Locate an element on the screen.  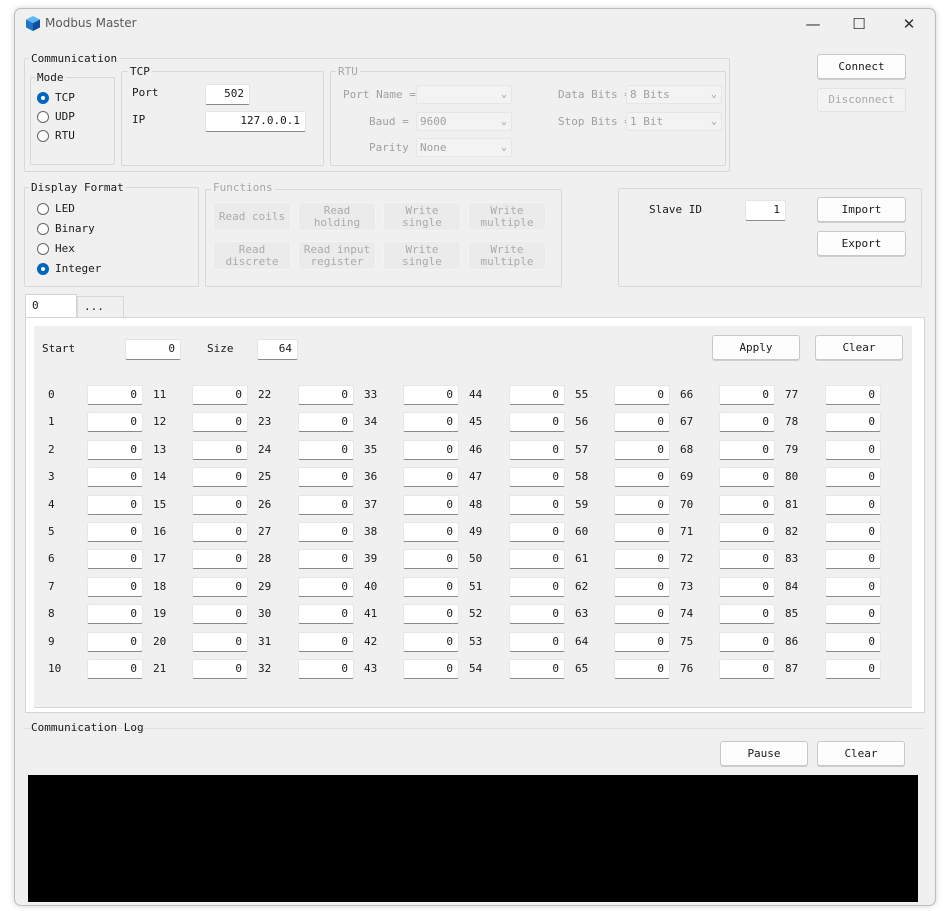
clear-registers-button: Clear is located at coordinates (859, 347).